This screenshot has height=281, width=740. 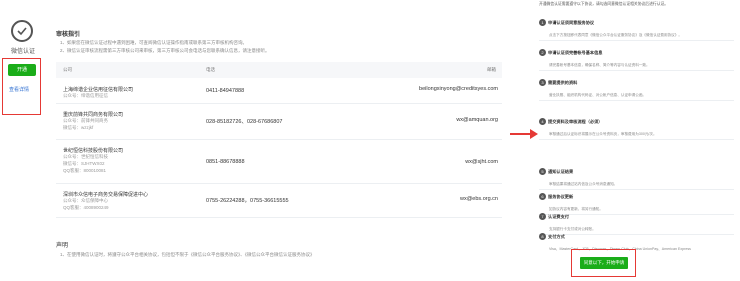 What do you see at coordinates (542, 217) in the screenshot?
I see `step-number: 7` at bounding box center [542, 217].